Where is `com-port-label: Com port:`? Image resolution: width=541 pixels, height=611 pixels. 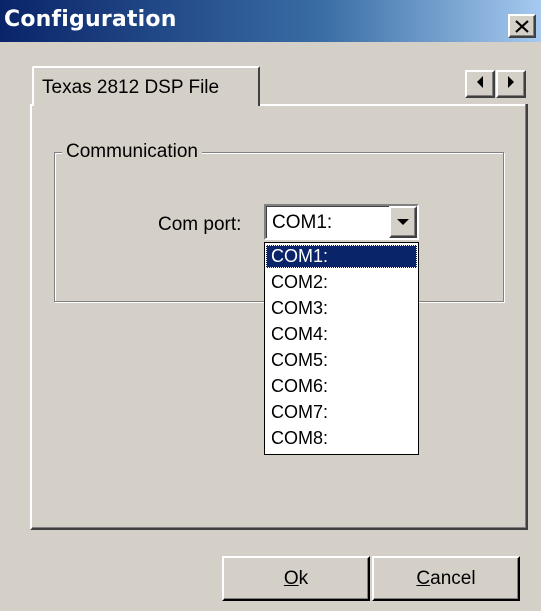
com-port-label: Com port: is located at coordinates (200, 224).